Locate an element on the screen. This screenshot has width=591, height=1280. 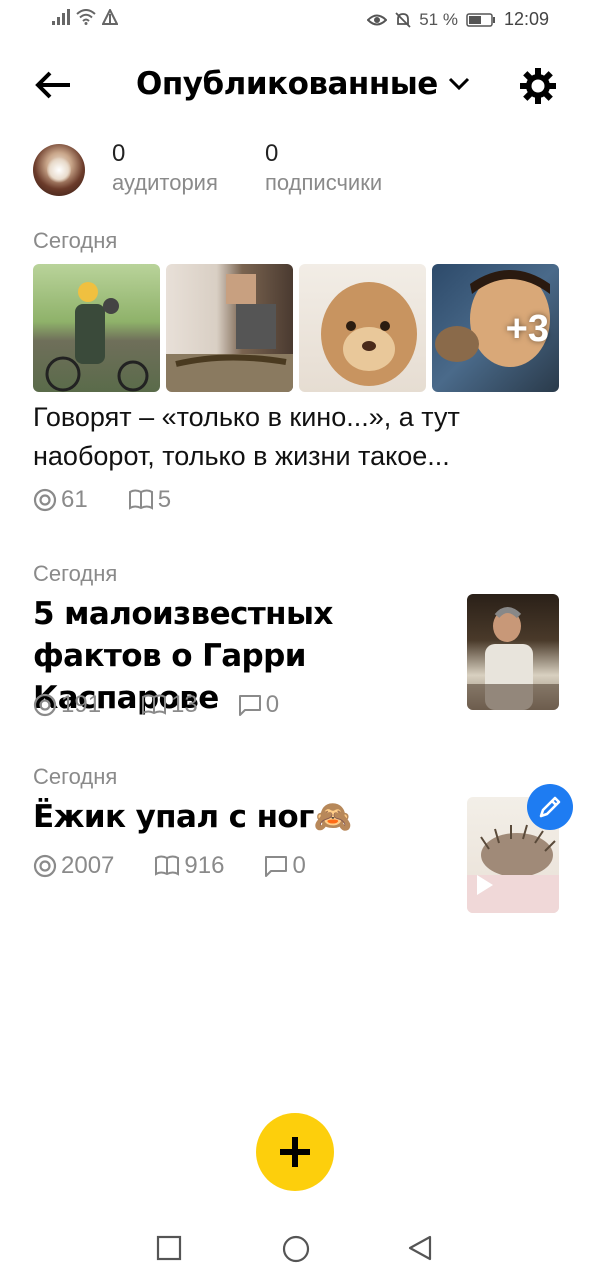
post-metrics: 61 5 is located at coordinates (102, 500).